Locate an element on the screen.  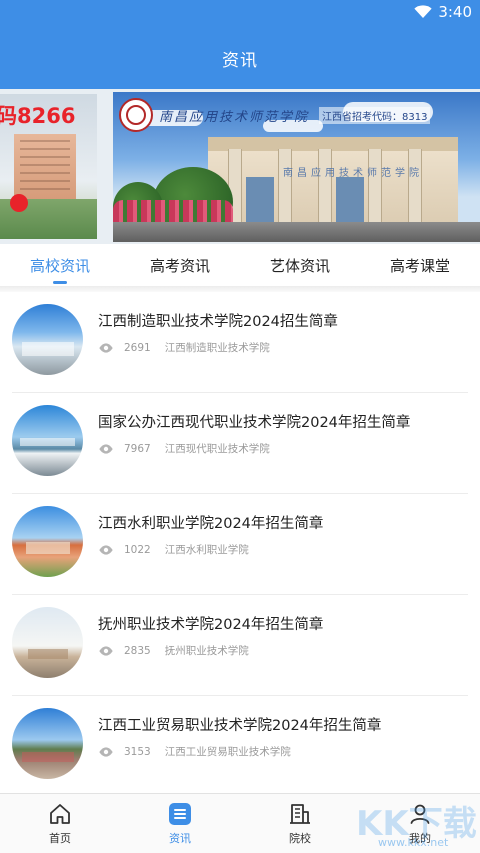
nav-label: 院校 is located at coordinates (300, 838).